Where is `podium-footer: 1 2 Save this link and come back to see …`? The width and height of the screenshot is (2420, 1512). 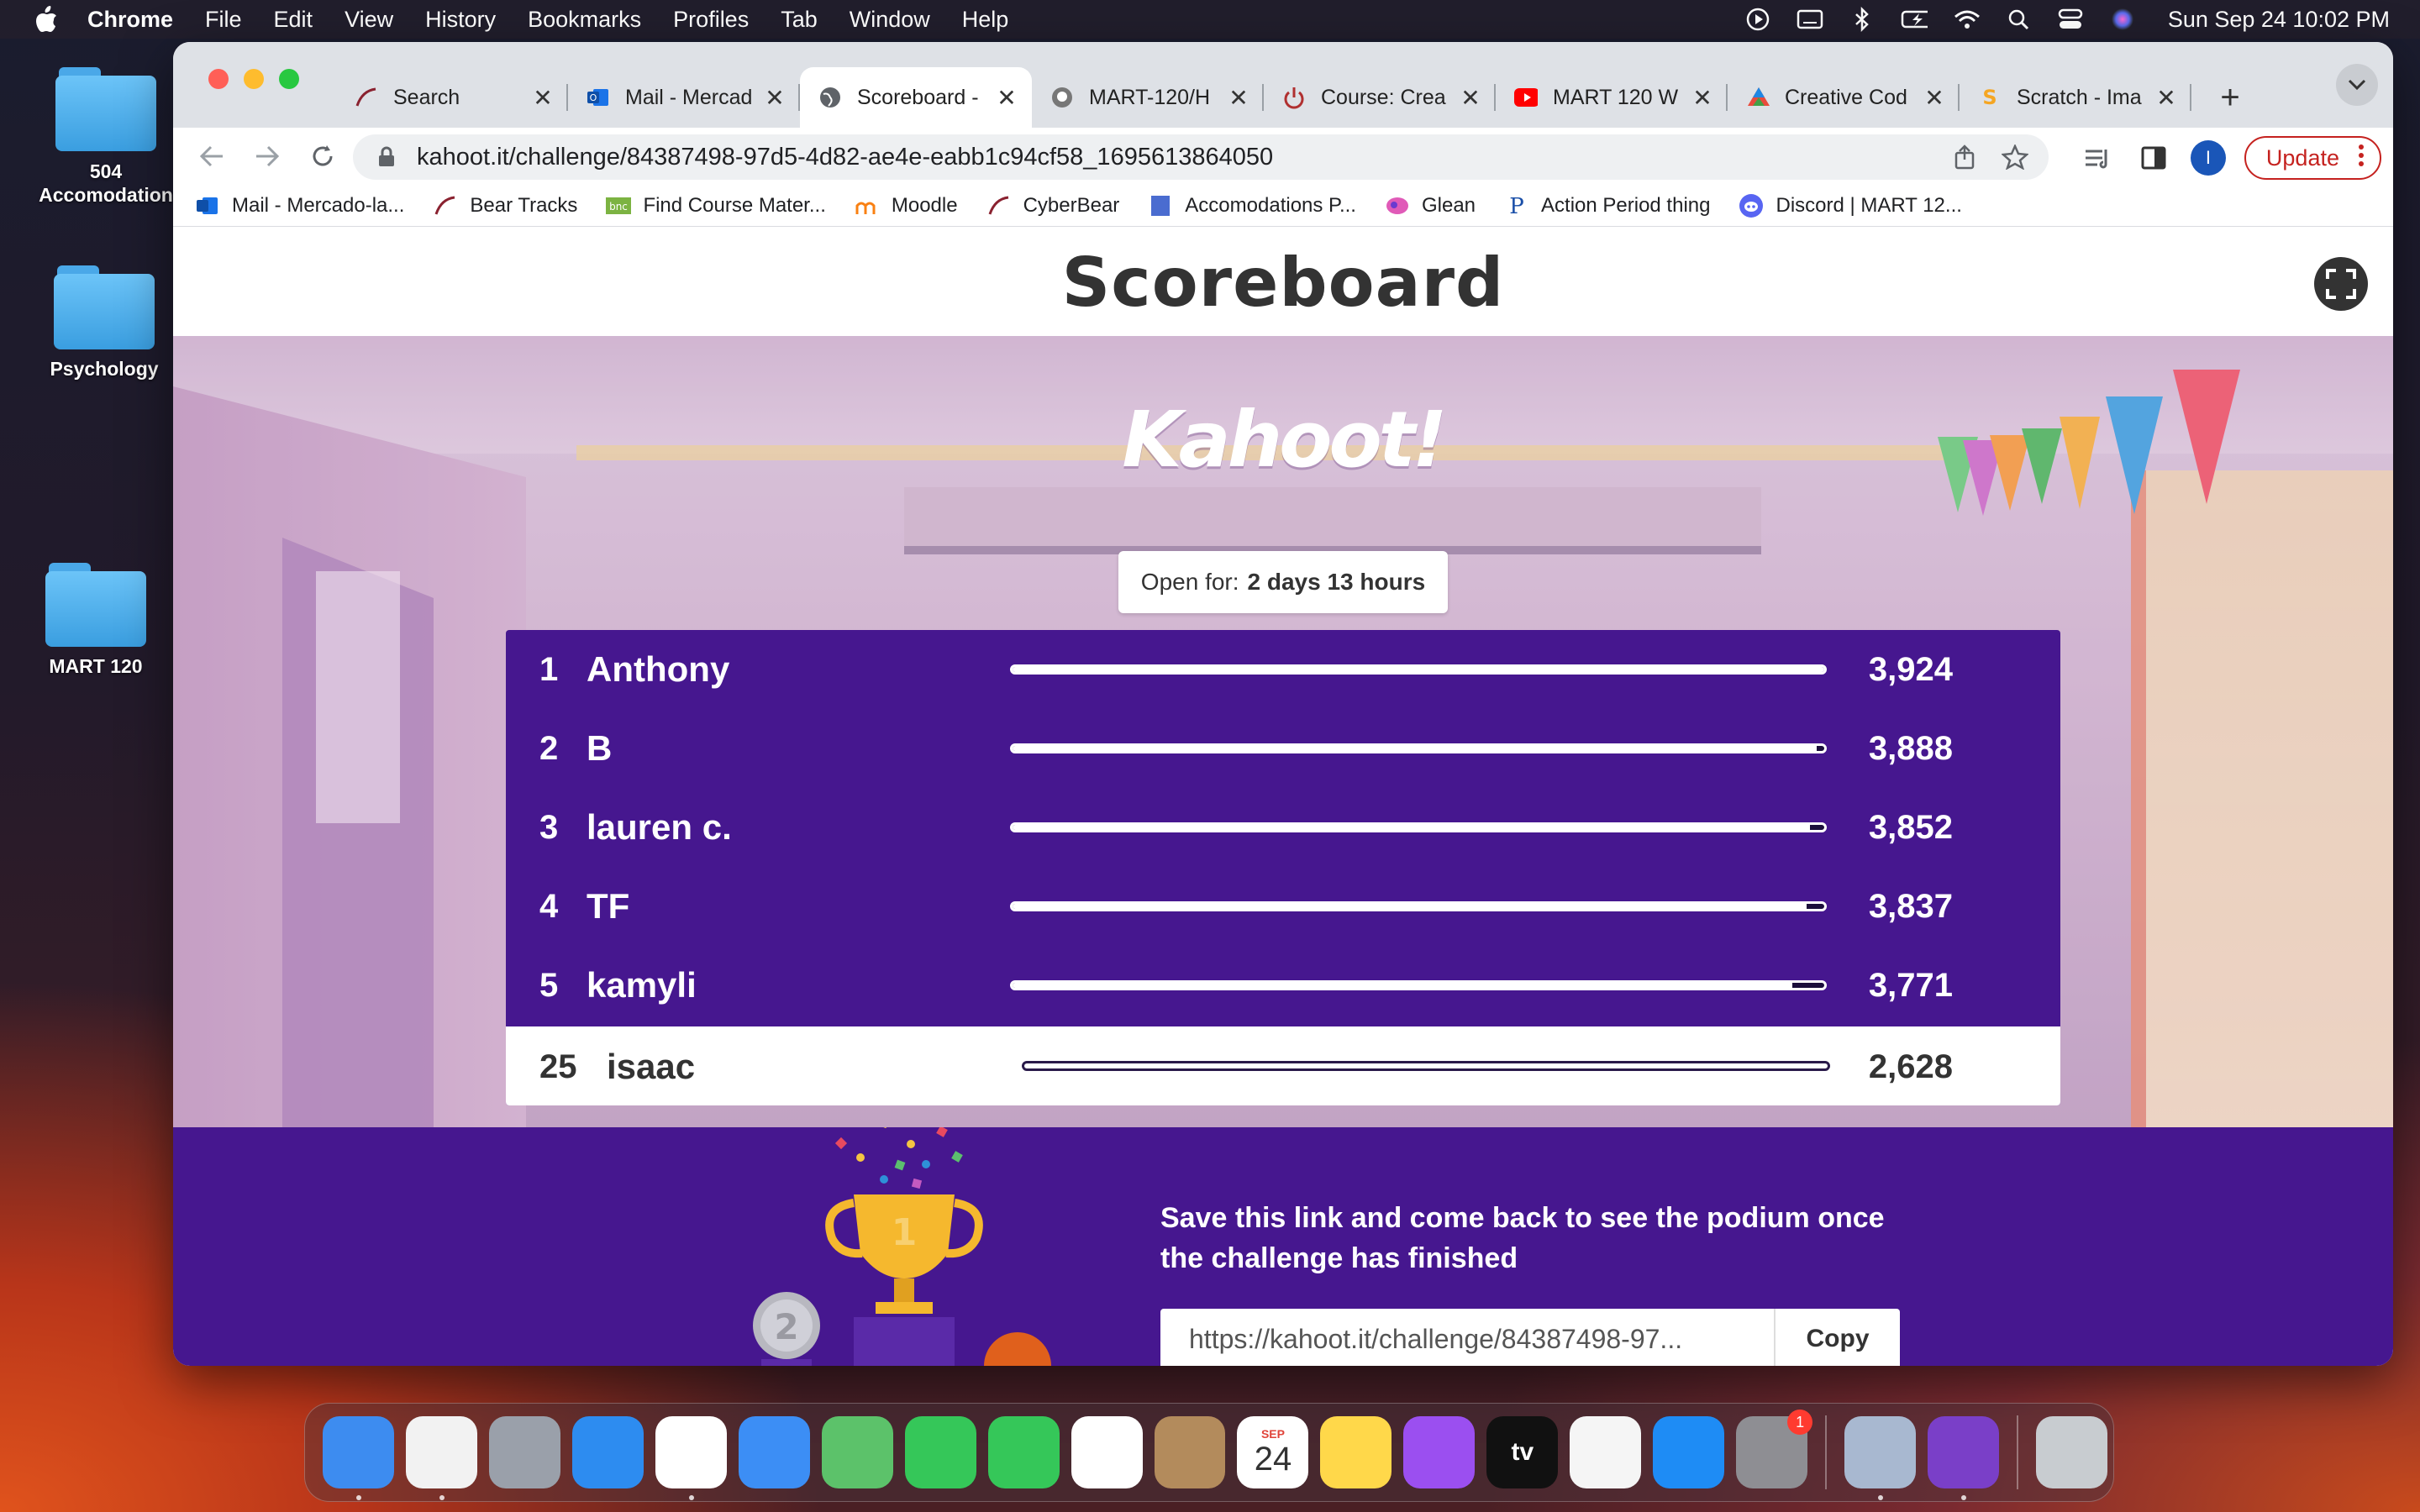
podium-footer: 1 2 Save this link and come back to see … is located at coordinates (1283, 1242).